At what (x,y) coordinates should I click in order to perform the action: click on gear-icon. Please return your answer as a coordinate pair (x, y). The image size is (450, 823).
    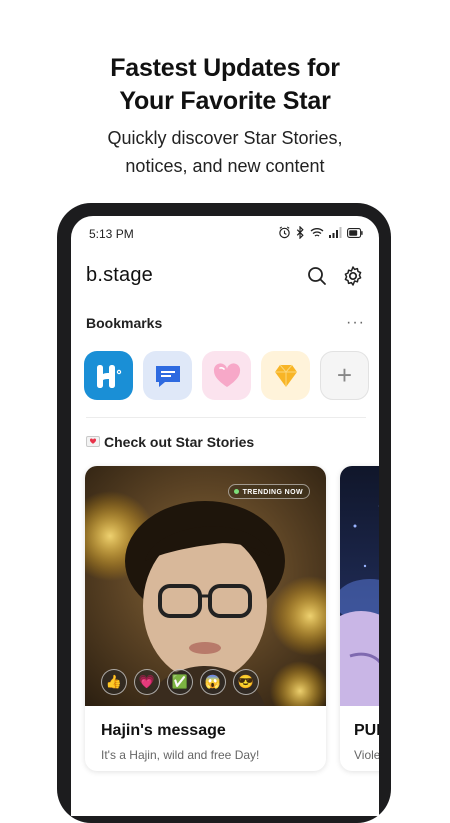
    Looking at the image, I should click on (353, 276).